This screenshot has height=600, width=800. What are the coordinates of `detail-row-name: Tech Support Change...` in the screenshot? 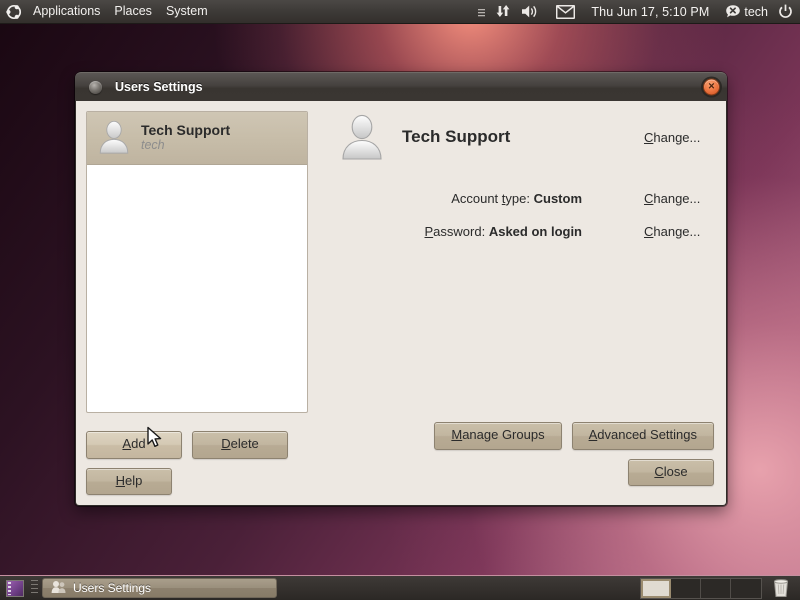 It's located at (525, 137).